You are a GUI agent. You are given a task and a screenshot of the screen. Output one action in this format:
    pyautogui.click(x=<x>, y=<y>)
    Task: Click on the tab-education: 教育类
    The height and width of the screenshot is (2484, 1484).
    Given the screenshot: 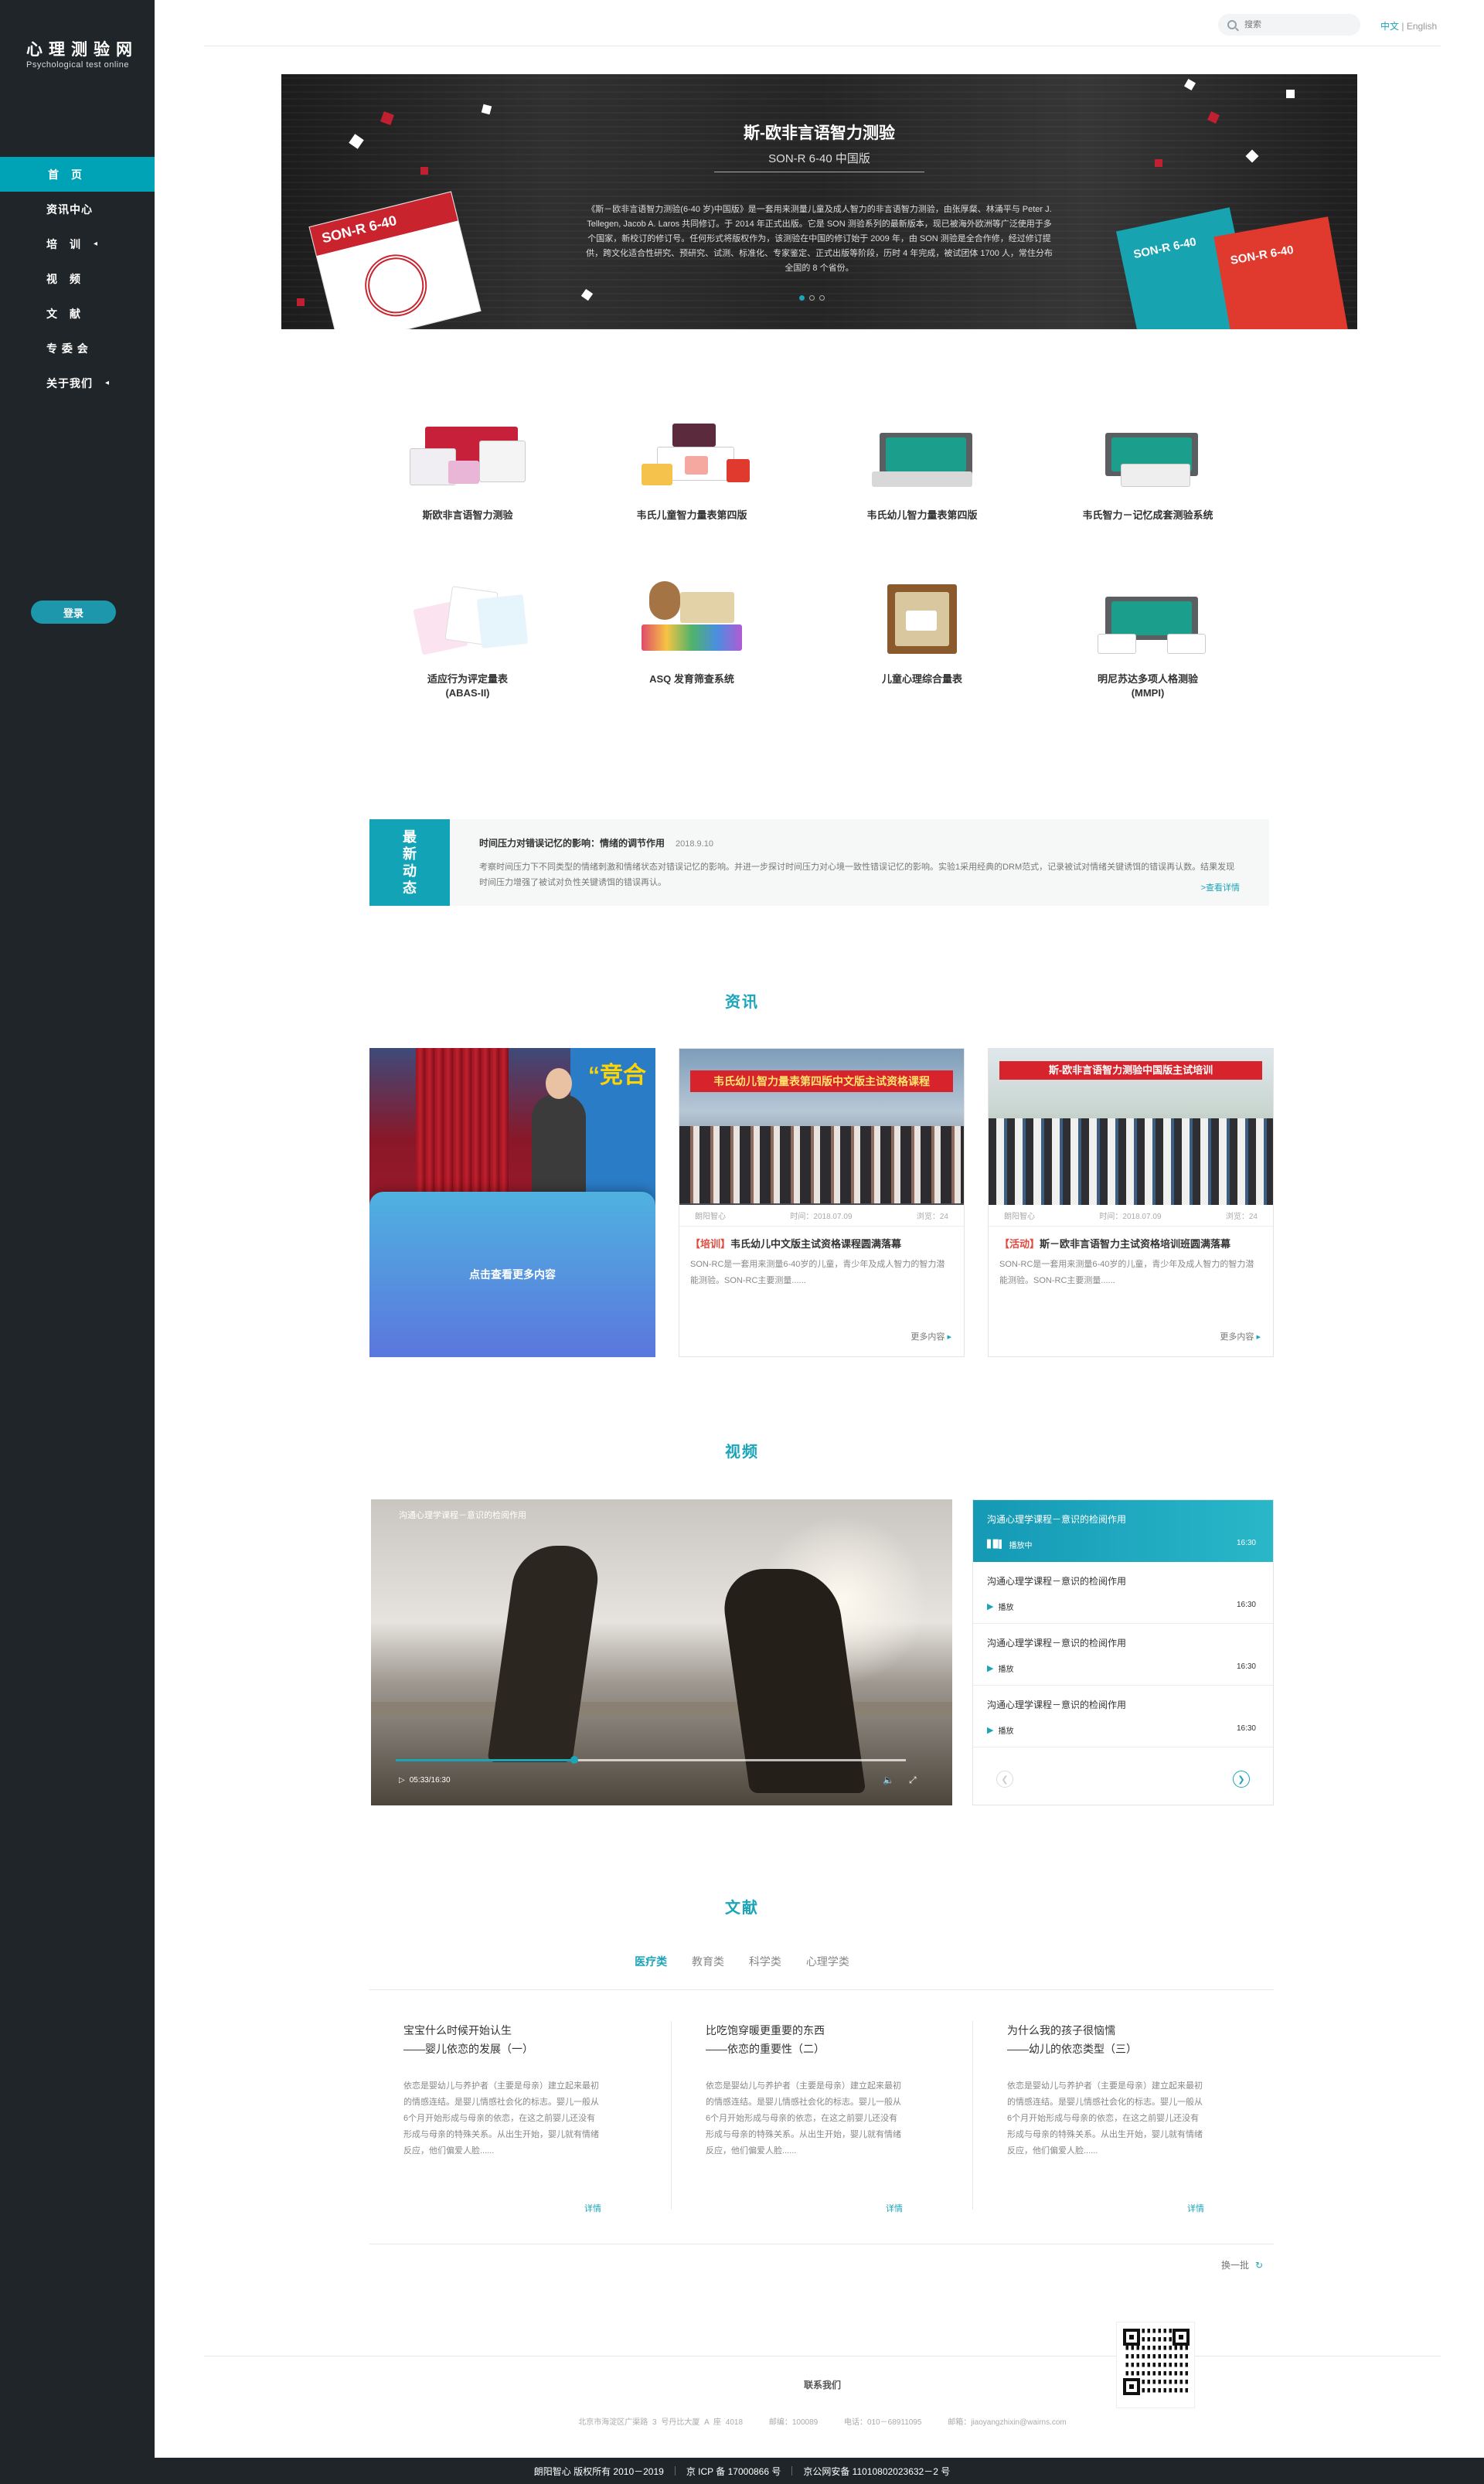 What is the action you would take?
    pyautogui.click(x=708, y=1961)
    